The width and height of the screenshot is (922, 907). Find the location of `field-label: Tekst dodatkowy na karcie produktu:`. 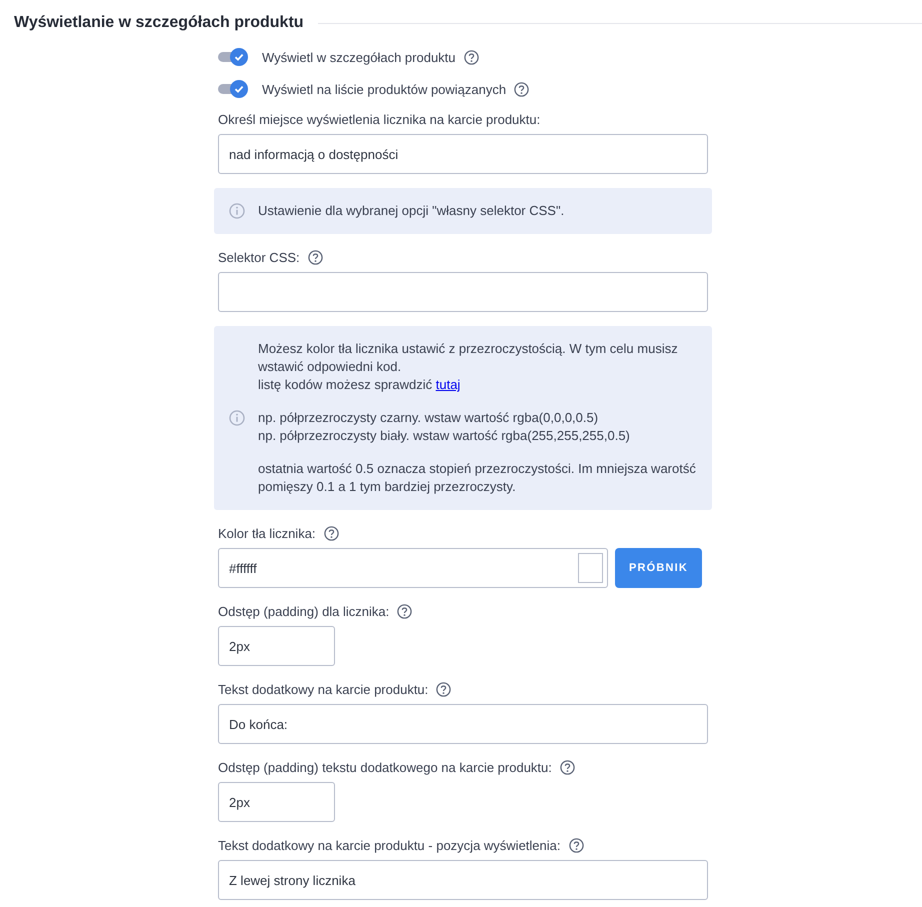

field-label: Tekst dodatkowy na karcie produktu: is located at coordinates (323, 689).